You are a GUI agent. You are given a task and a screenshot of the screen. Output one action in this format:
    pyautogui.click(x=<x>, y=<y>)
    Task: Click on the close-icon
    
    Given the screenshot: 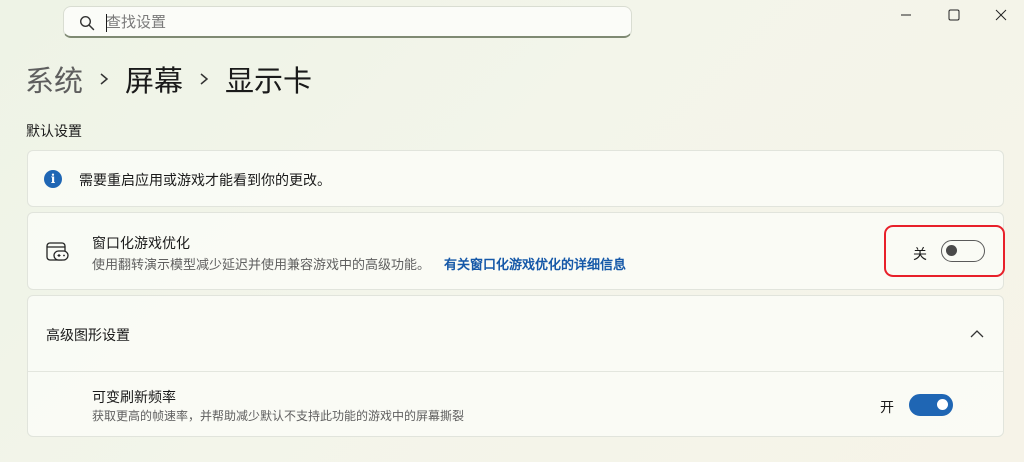 What is the action you would take?
    pyautogui.click(x=1001, y=15)
    